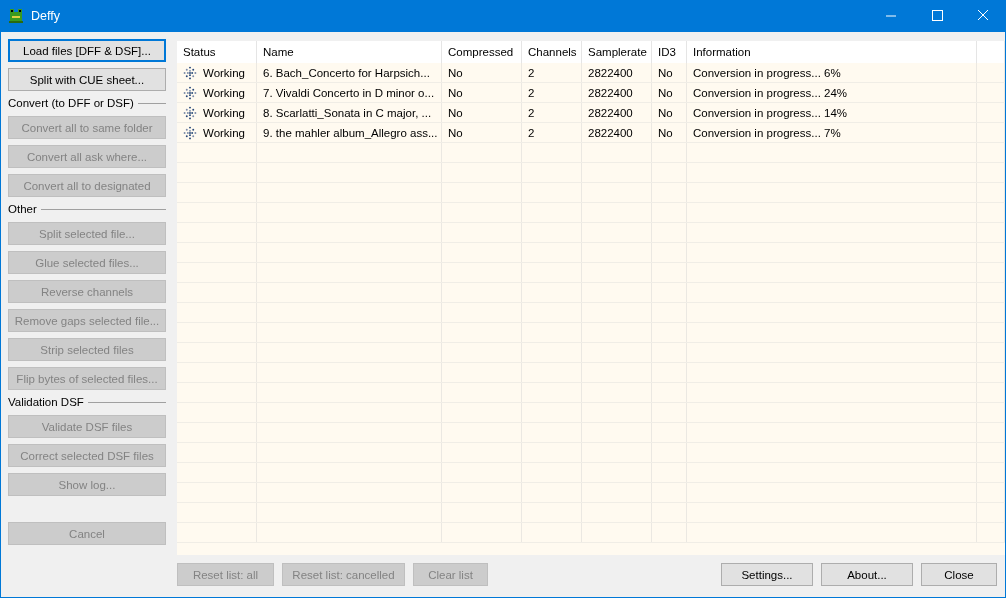  Describe the element at coordinates (770, 92) in the screenshot. I see `table-cell: Conversion in progress... 24%` at that location.